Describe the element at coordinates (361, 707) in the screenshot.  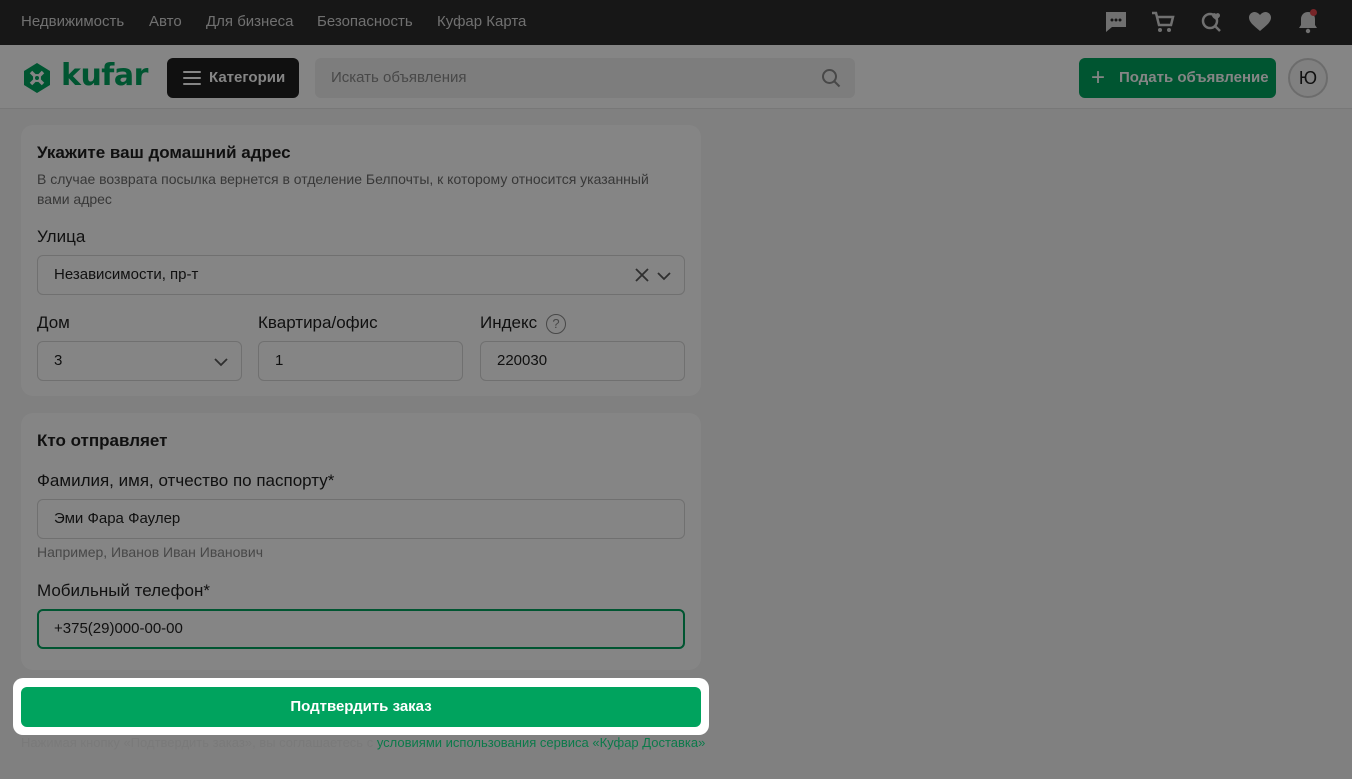
I see `confirm-order-button: Подтвердить заказ` at that location.